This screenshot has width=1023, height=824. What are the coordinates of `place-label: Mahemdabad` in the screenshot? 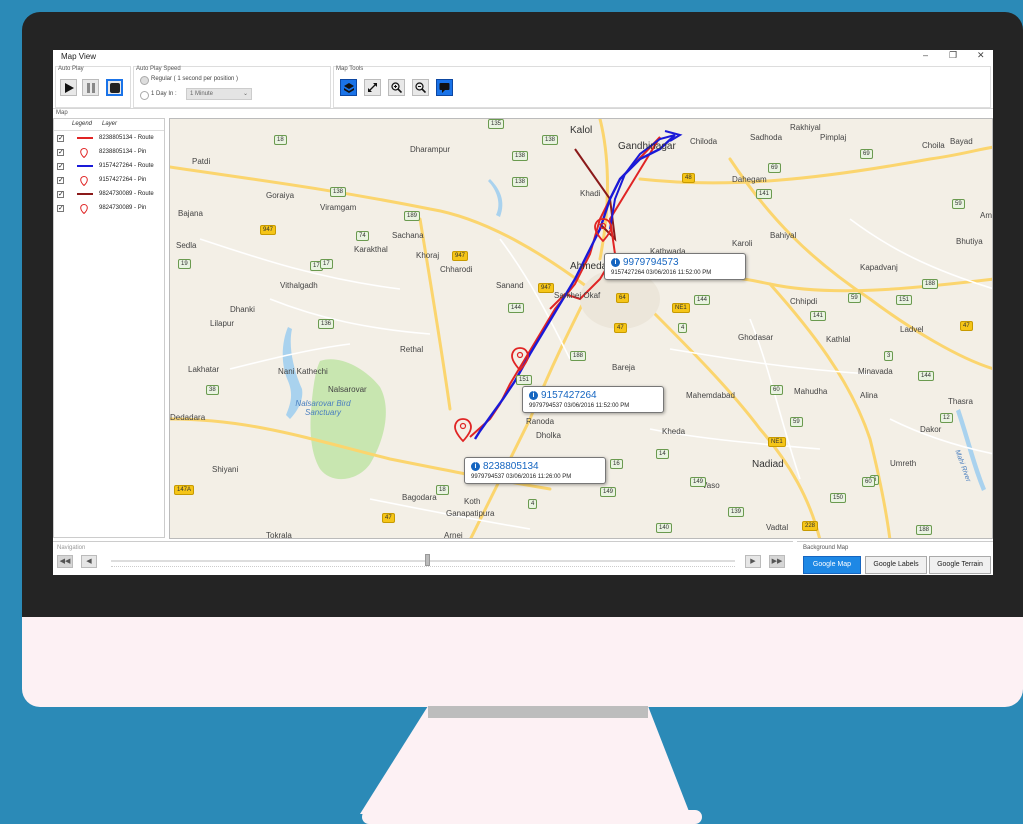 It's located at (710, 395).